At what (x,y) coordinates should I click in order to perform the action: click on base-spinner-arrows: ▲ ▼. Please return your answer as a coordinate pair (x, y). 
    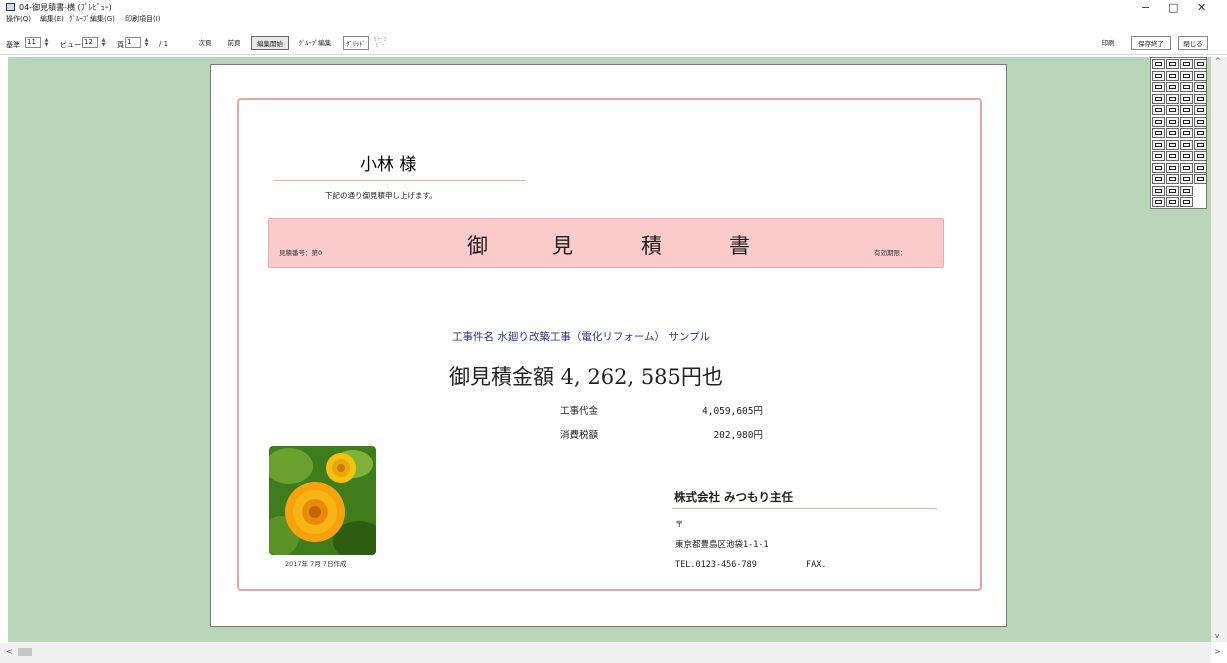
    Looking at the image, I should click on (46, 43).